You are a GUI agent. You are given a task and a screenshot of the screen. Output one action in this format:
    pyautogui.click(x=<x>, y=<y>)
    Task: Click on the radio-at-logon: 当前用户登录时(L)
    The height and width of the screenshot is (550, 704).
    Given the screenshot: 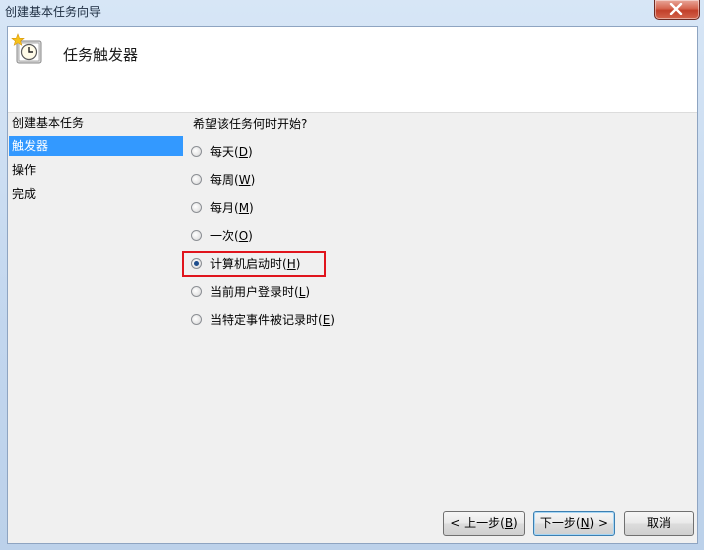 What is the action you would take?
    pyautogui.click(x=249, y=292)
    